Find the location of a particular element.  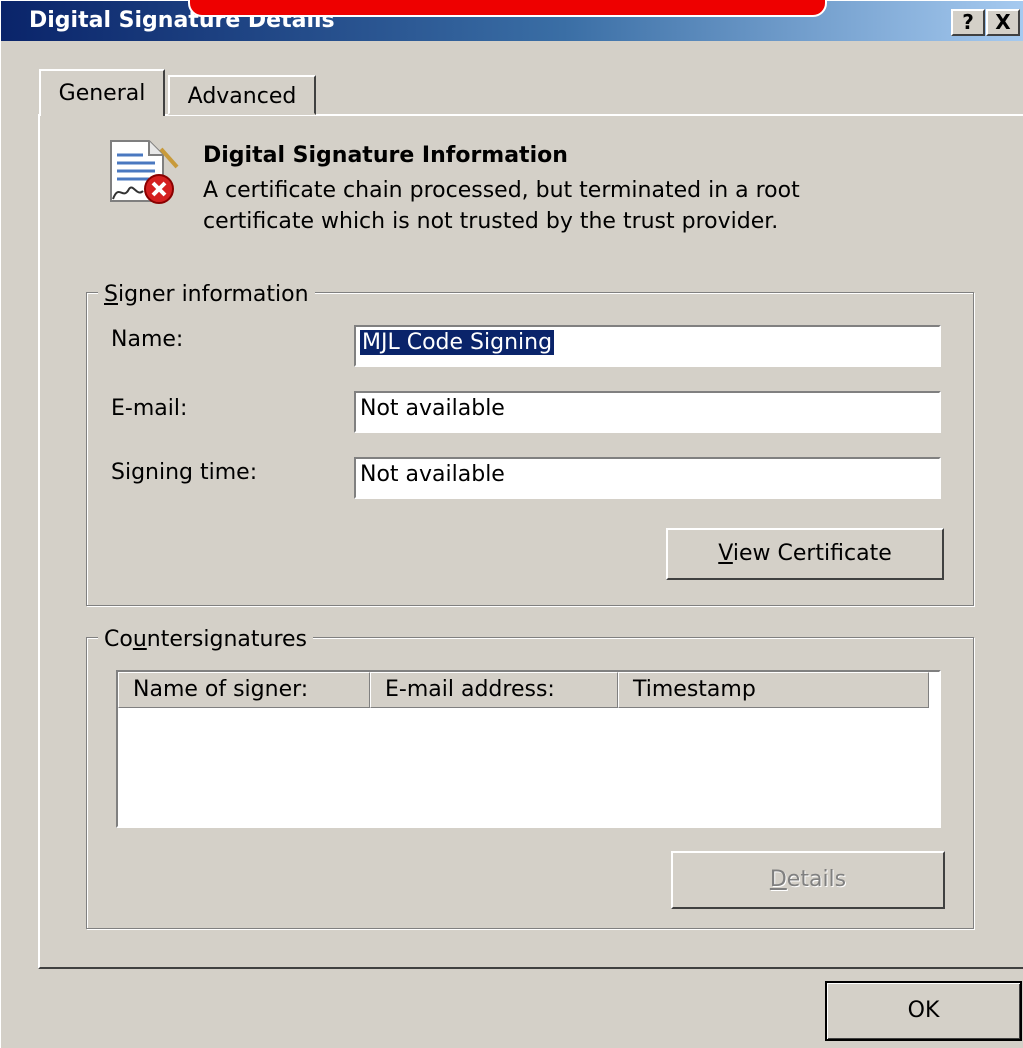

ok-button: OK is located at coordinates (923, 1011).